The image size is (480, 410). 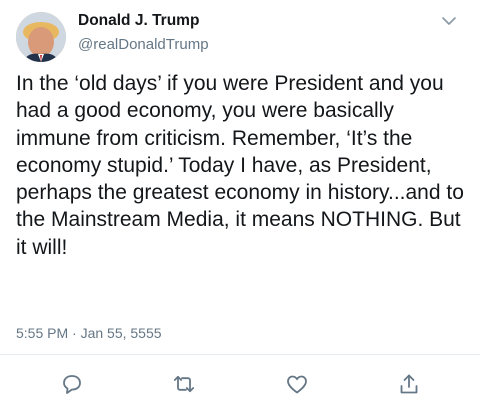 What do you see at coordinates (449, 20) in the screenshot?
I see `chevron-down-icon` at bounding box center [449, 20].